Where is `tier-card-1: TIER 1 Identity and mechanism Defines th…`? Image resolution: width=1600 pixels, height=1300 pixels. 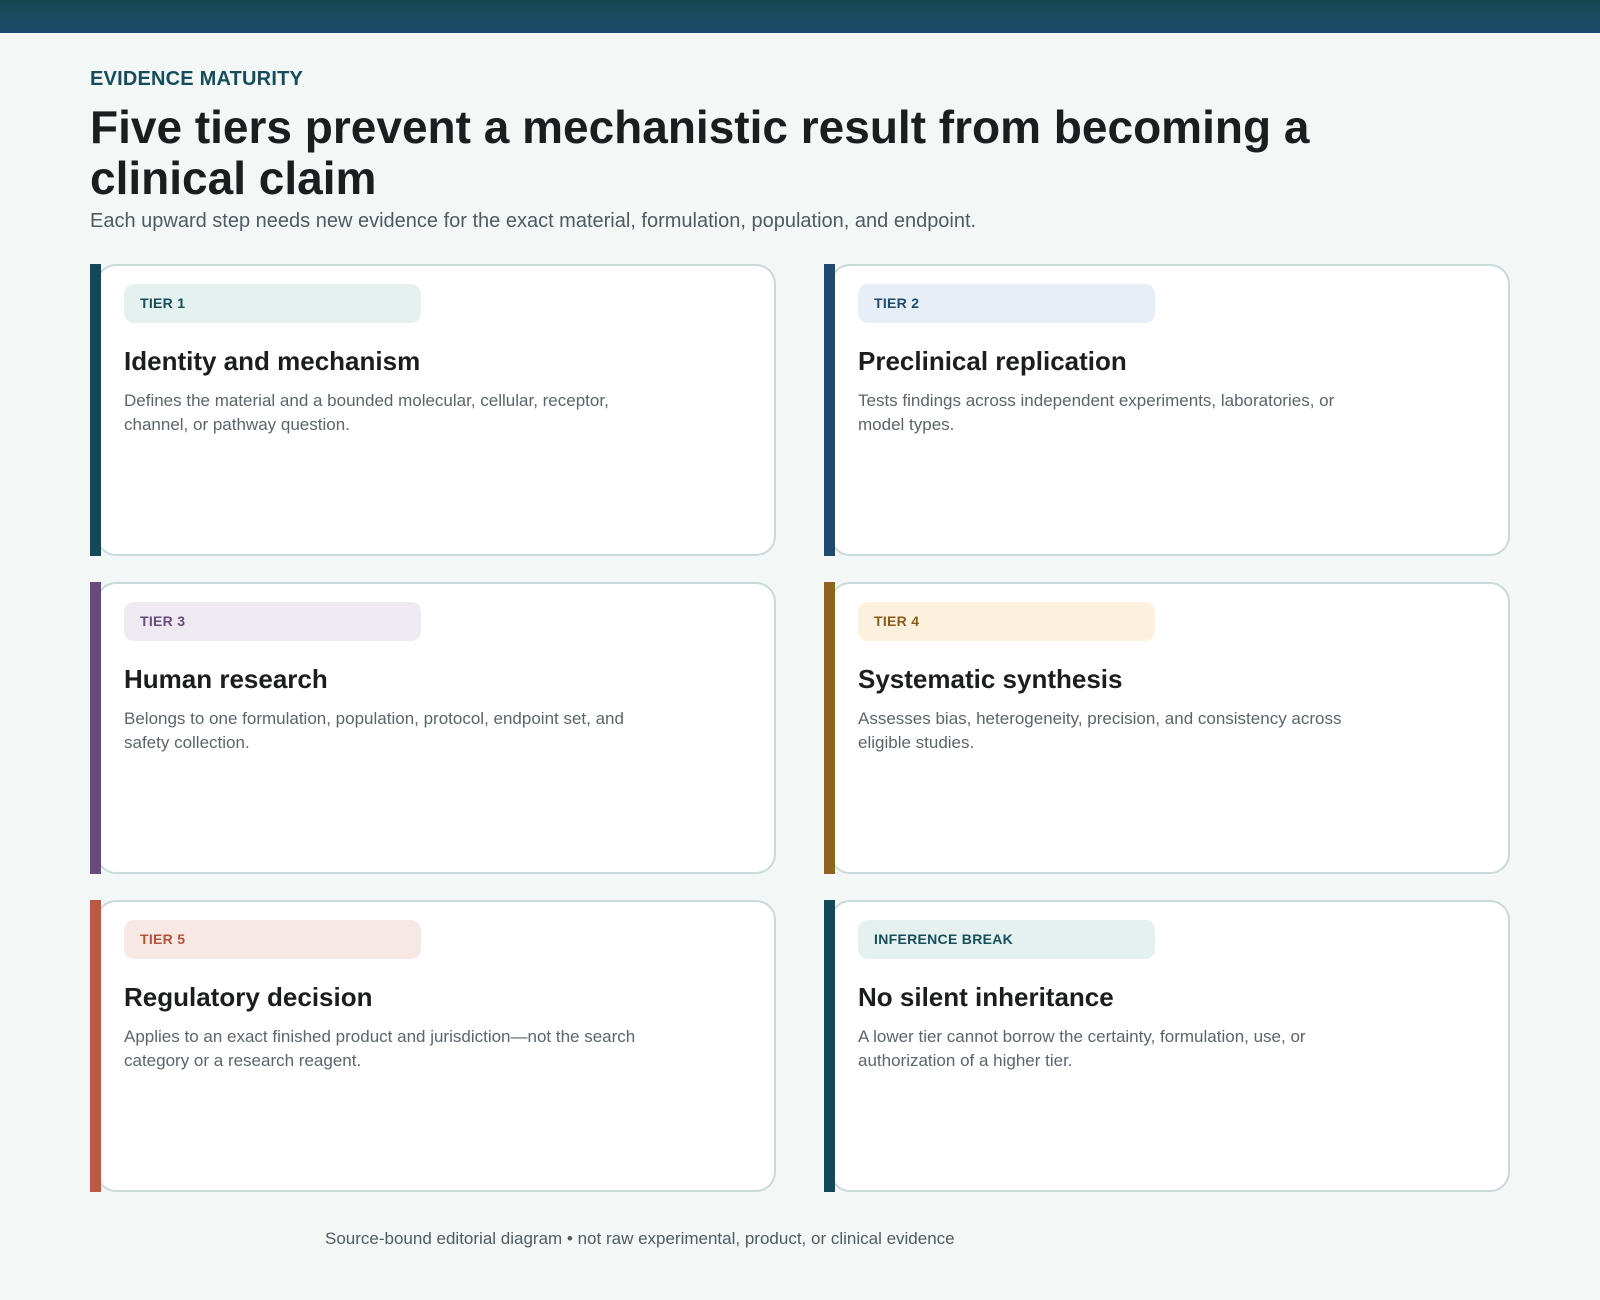 tier-card-1: TIER 1 Identity and mechanism Defines th… is located at coordinates (433, 410).